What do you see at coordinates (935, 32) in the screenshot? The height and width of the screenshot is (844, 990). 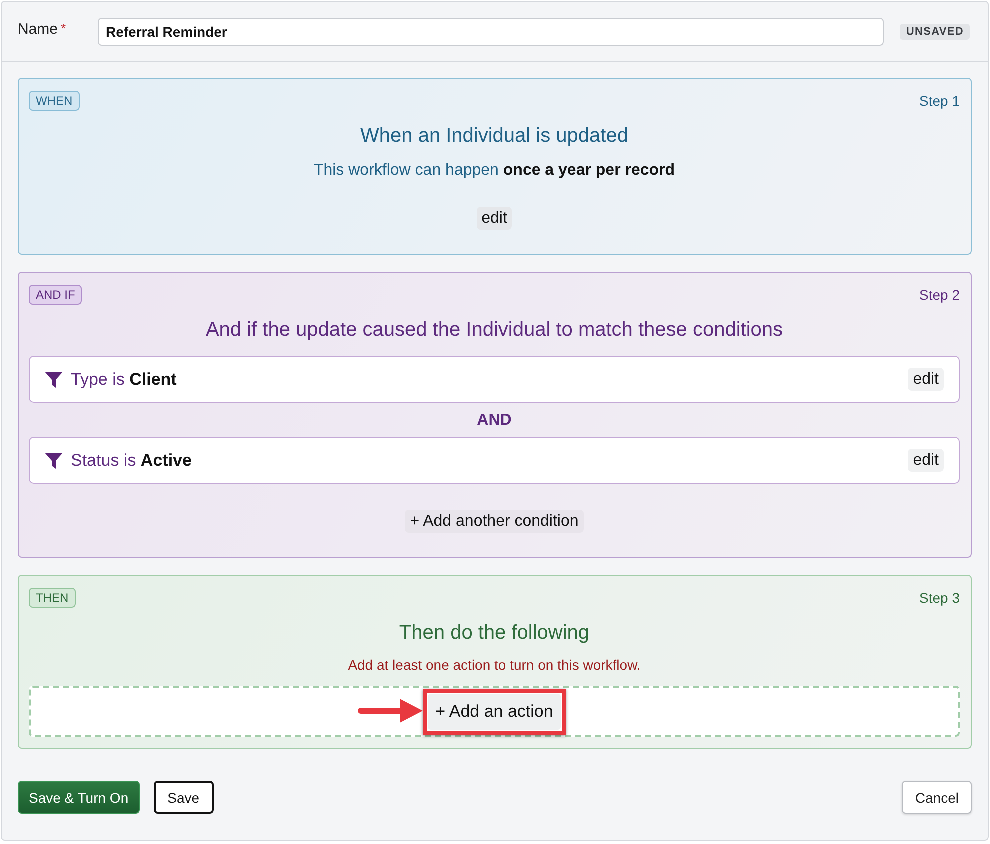 I see `status-badge: UNSAVED` at bounding box center [935, 32].